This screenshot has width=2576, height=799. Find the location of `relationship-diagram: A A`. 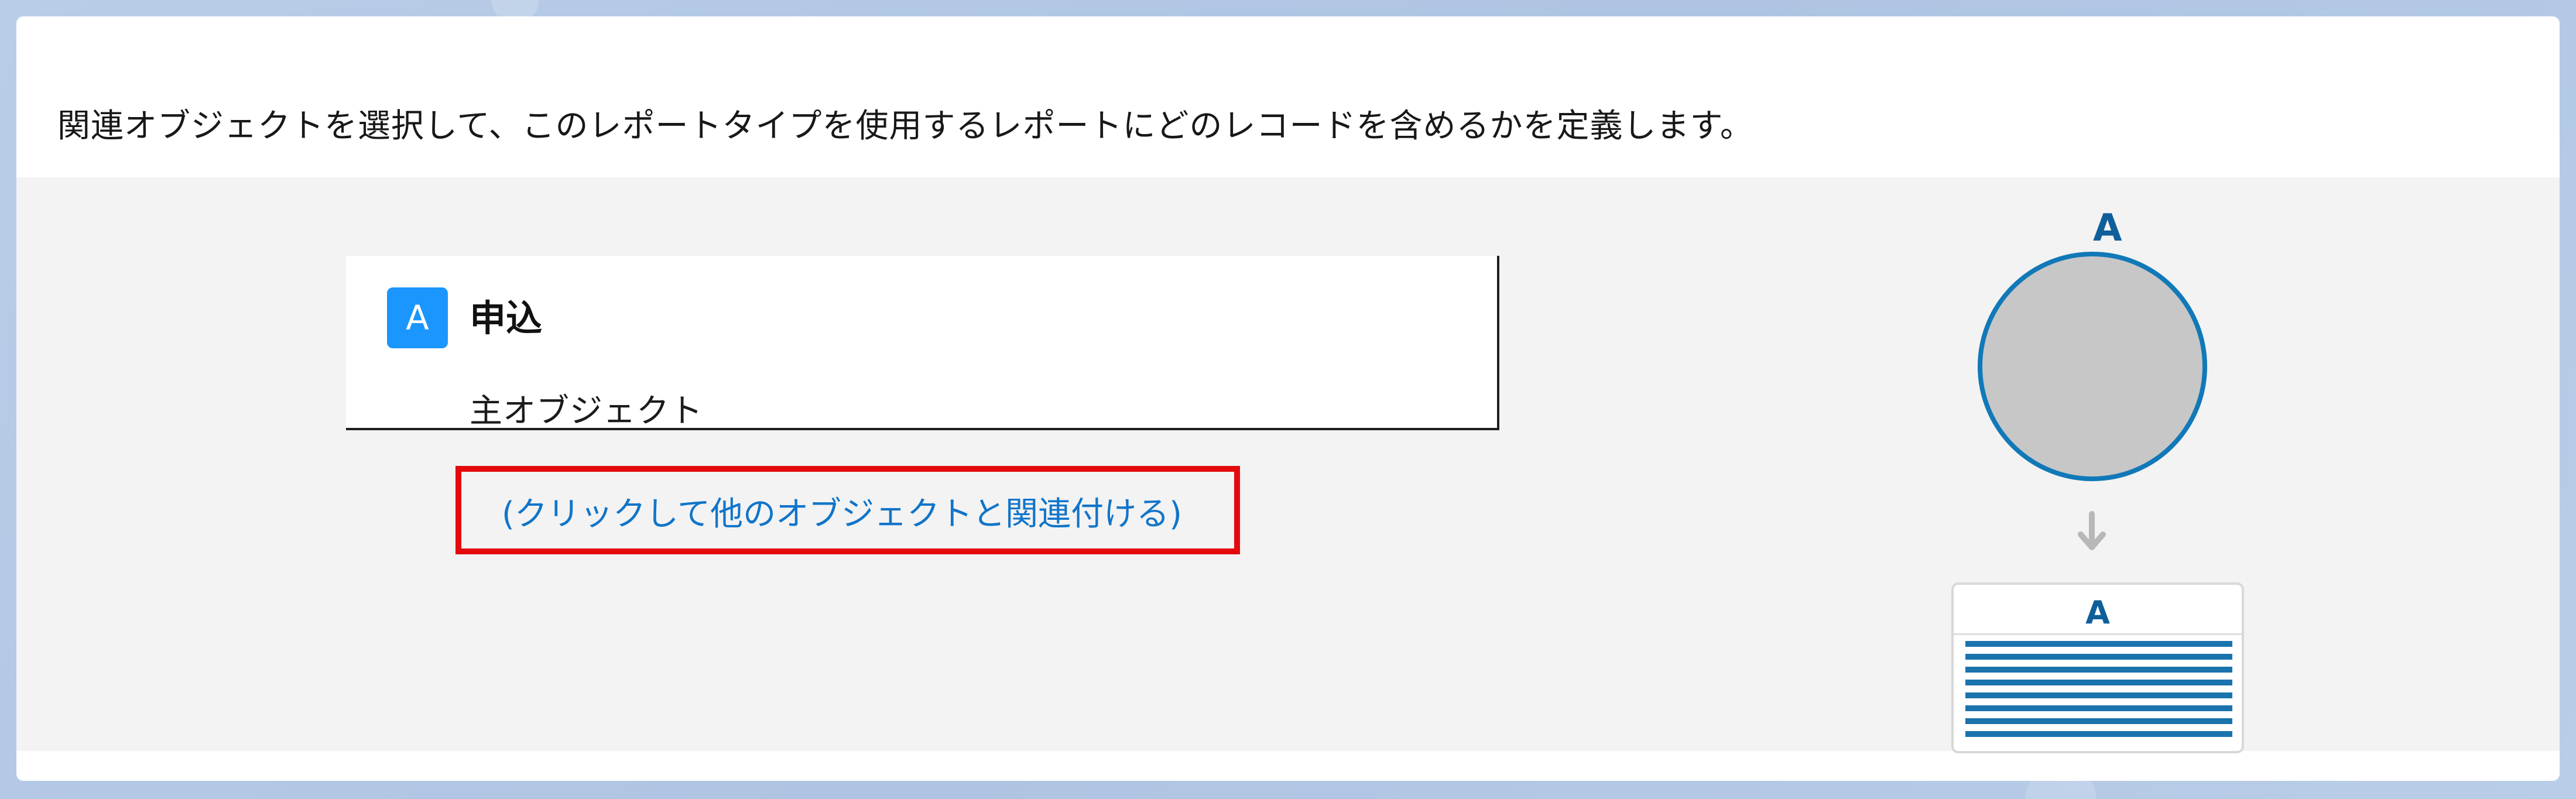

relationship-diagram: A A is located at coordinates (2112, 465).